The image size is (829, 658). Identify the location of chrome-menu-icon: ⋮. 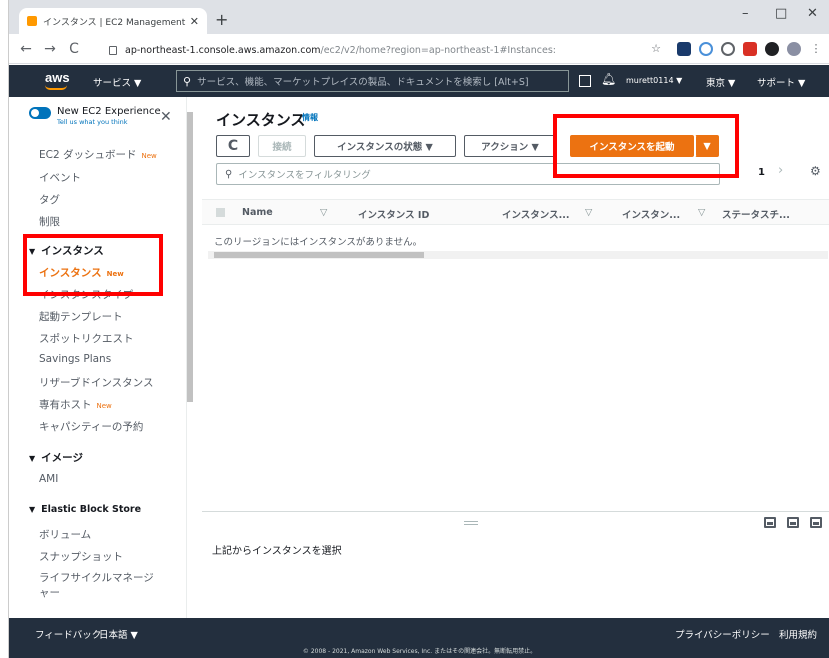
(816, 49).